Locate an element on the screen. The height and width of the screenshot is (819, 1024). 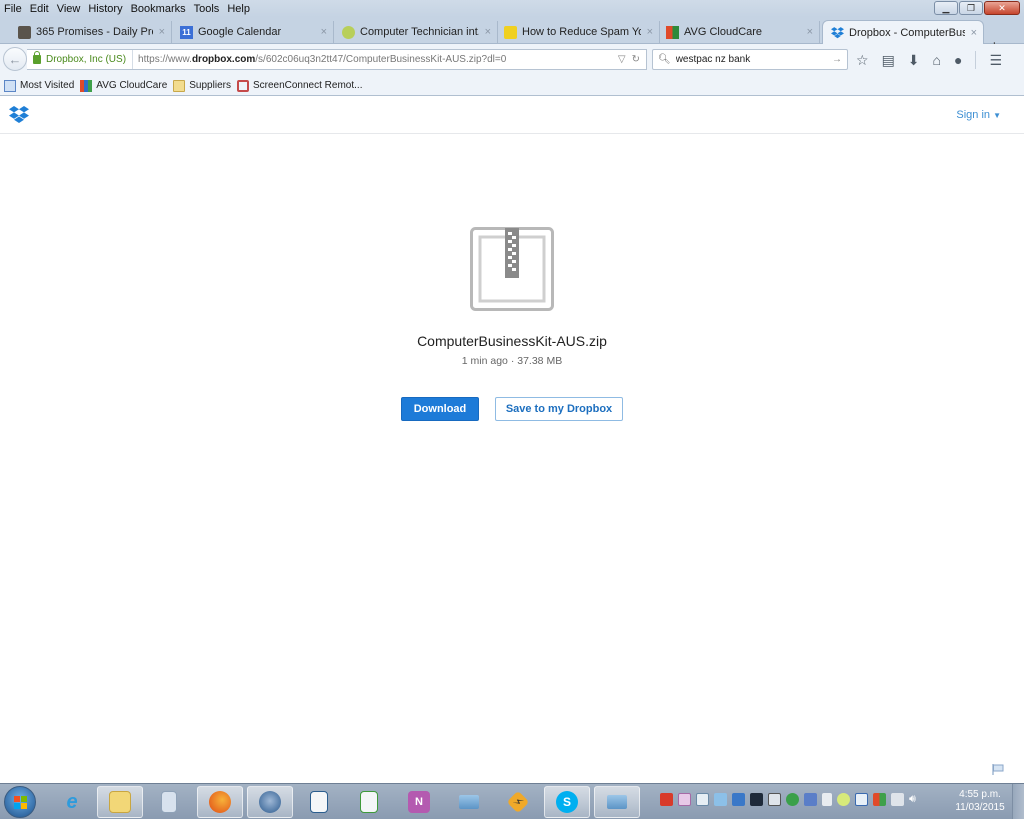
tab-google-calendar: 11 Google Calendar × is located at coordinates (253, 32).